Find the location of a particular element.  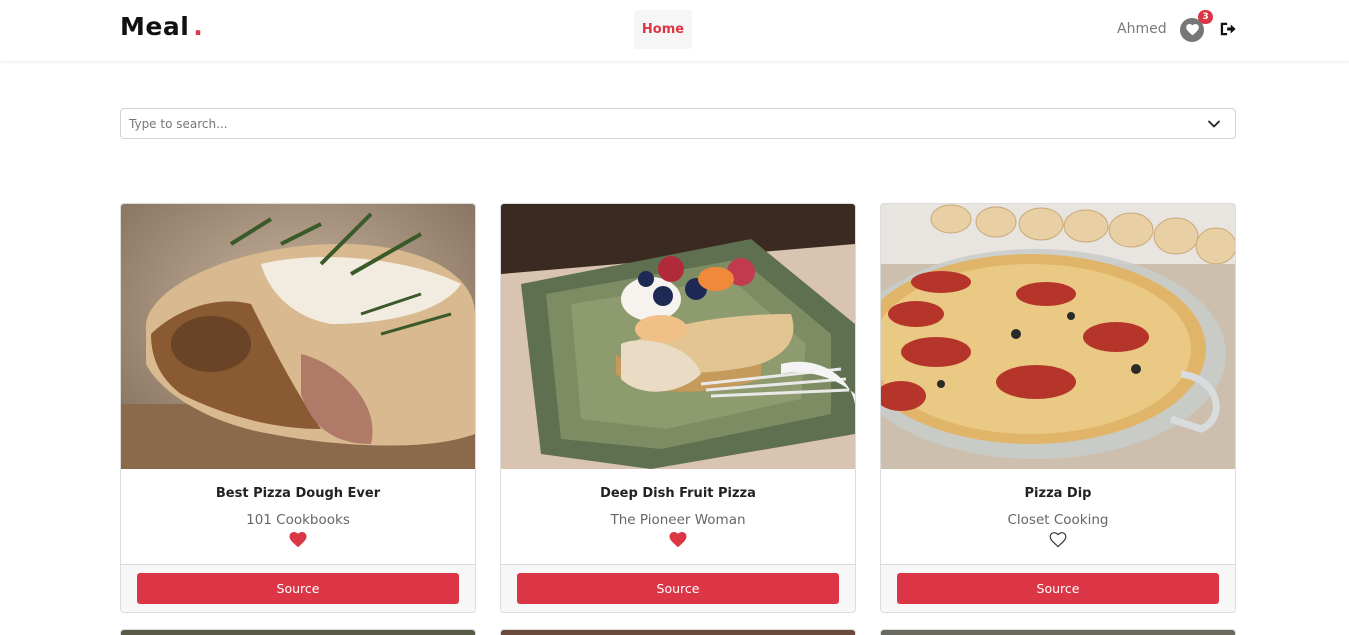

navbar: Meal. Home Ahmed 3 is located at coordinates (674, 30).